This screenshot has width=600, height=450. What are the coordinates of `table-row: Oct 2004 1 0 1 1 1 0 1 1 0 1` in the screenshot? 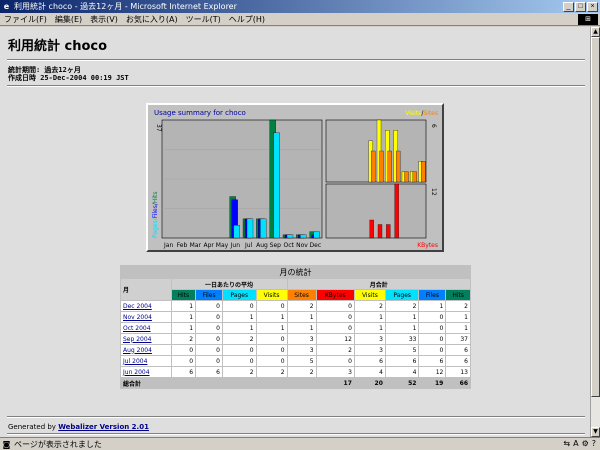 It's located at (295, 328).